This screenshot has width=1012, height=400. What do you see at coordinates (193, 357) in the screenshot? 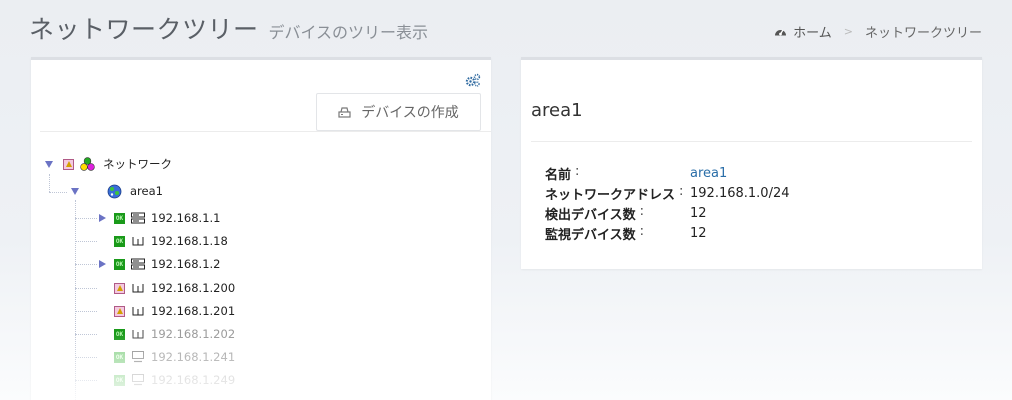
I see `device-label: 192.168.1.241` at bounding box center [193, 357].